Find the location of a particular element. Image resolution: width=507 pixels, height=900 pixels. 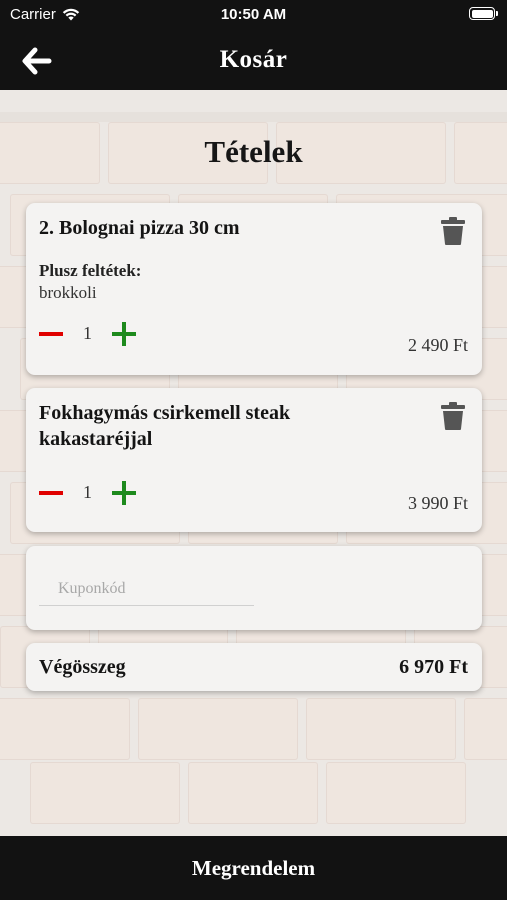

order-button: Megrendelem is located at coordinates (253, 868).